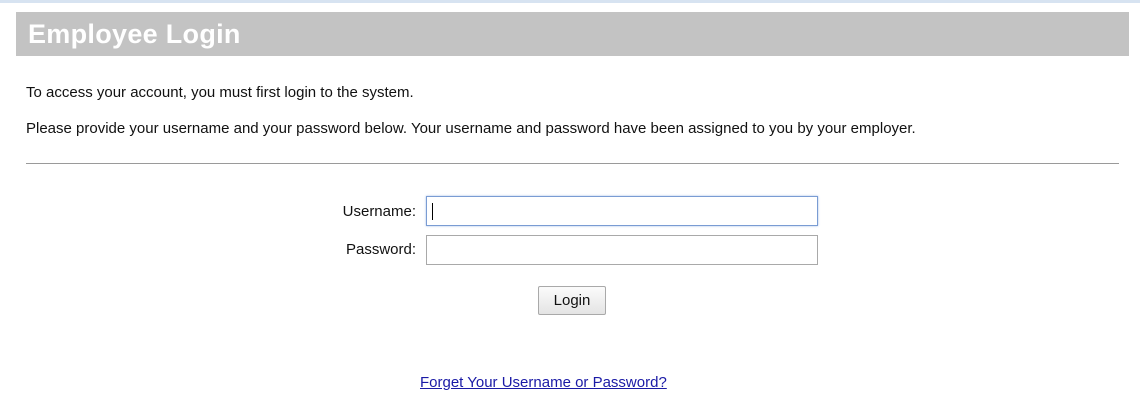 Image resolution: width=1140 pixels, height=400 pixels. Describe the element at coordinates (622, 250) in the screenshot. I see `password-input` at that location.